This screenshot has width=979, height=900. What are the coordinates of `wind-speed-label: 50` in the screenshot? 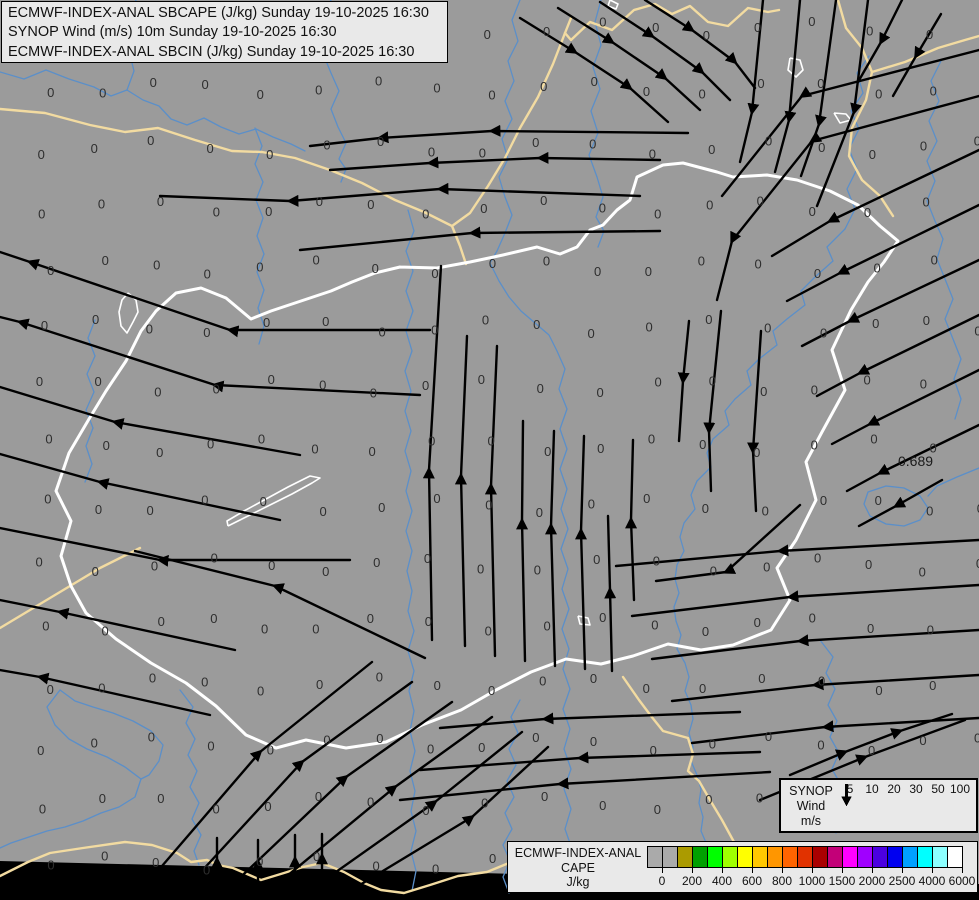 It's located at (938, 789).